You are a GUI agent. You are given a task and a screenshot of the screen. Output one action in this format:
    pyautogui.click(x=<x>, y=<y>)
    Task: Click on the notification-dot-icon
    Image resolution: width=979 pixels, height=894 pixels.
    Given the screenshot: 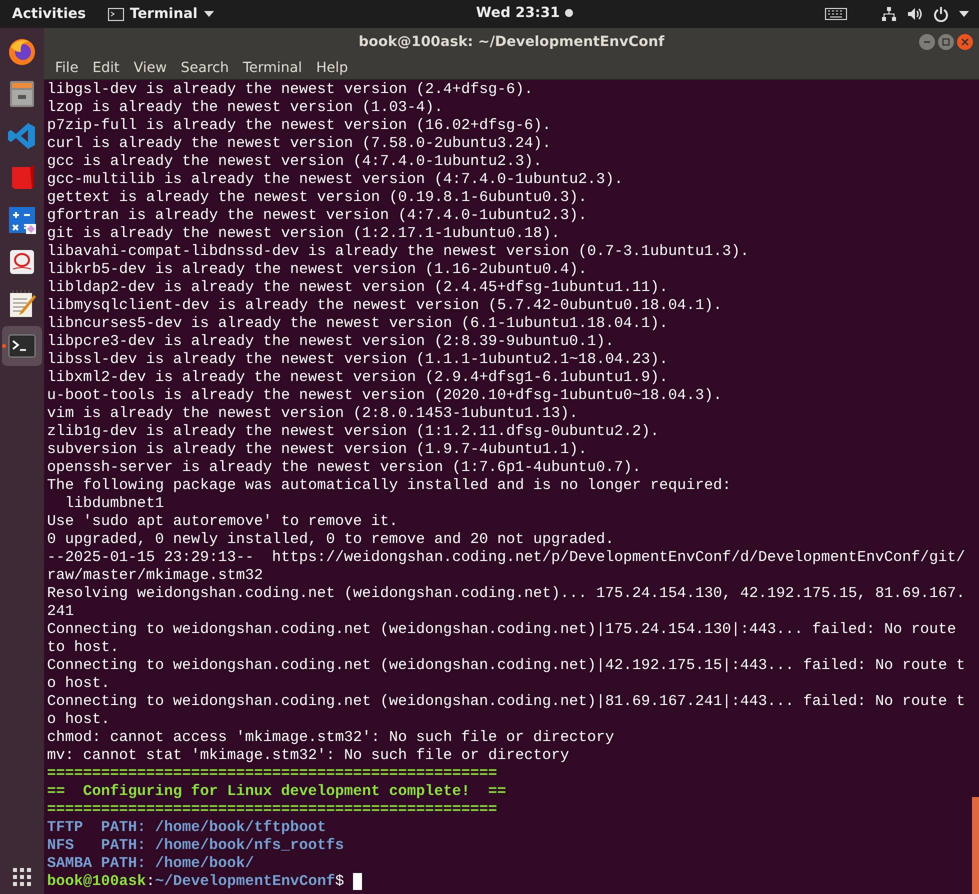 What is the action you would take?
    pyautogui.click(x=568, y=13)
    